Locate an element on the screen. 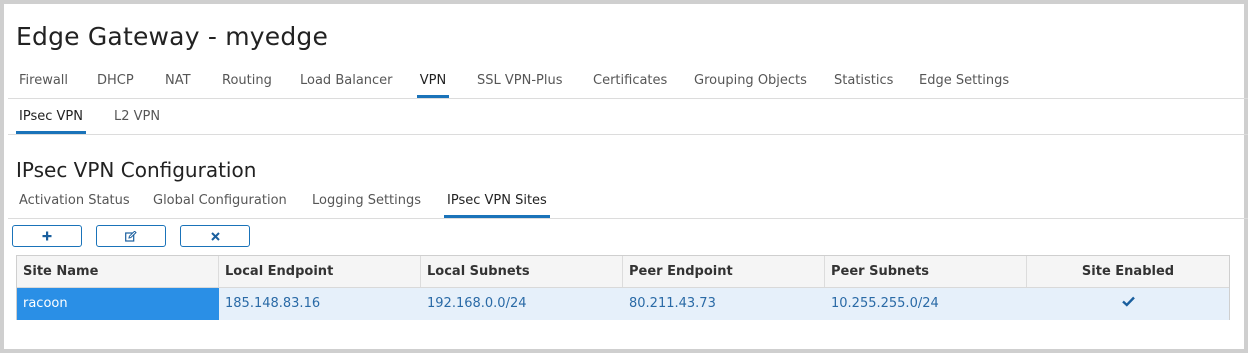 The height and width of the screenshot is (353, 1248). section-title: IPsec VPN Configuration is located at coordinates (136, 170).